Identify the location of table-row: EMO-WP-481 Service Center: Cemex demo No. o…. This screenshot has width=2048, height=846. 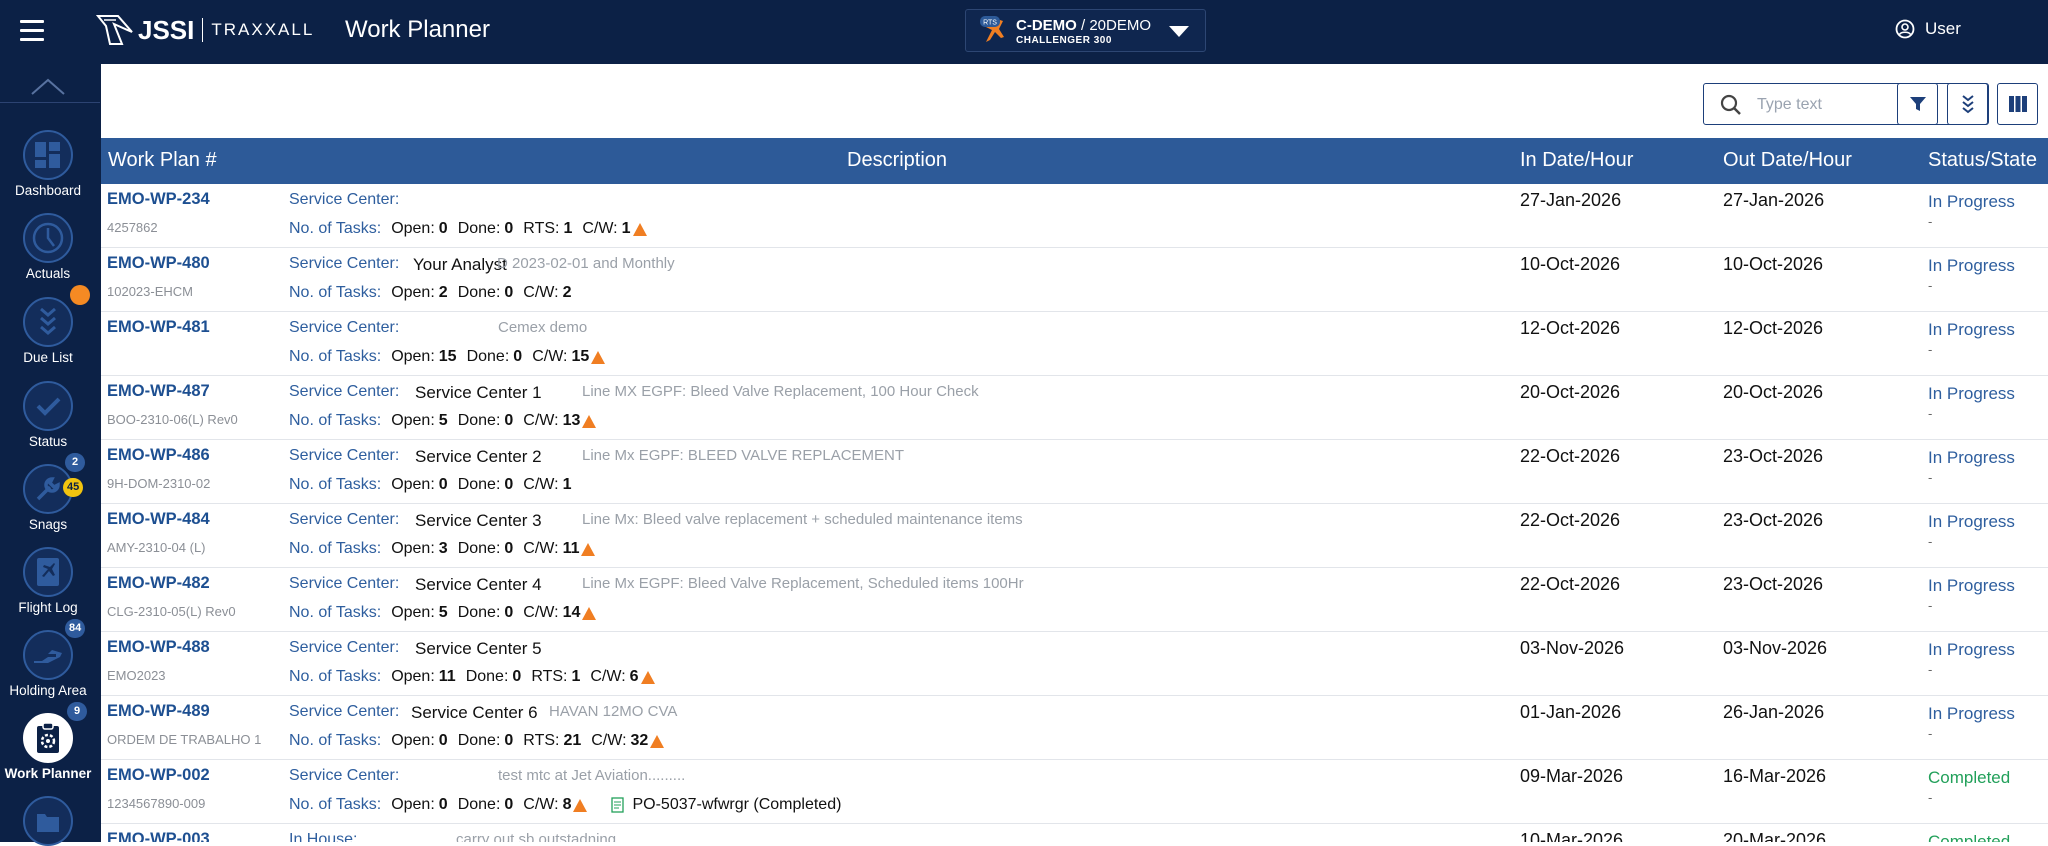
(1074, 344).